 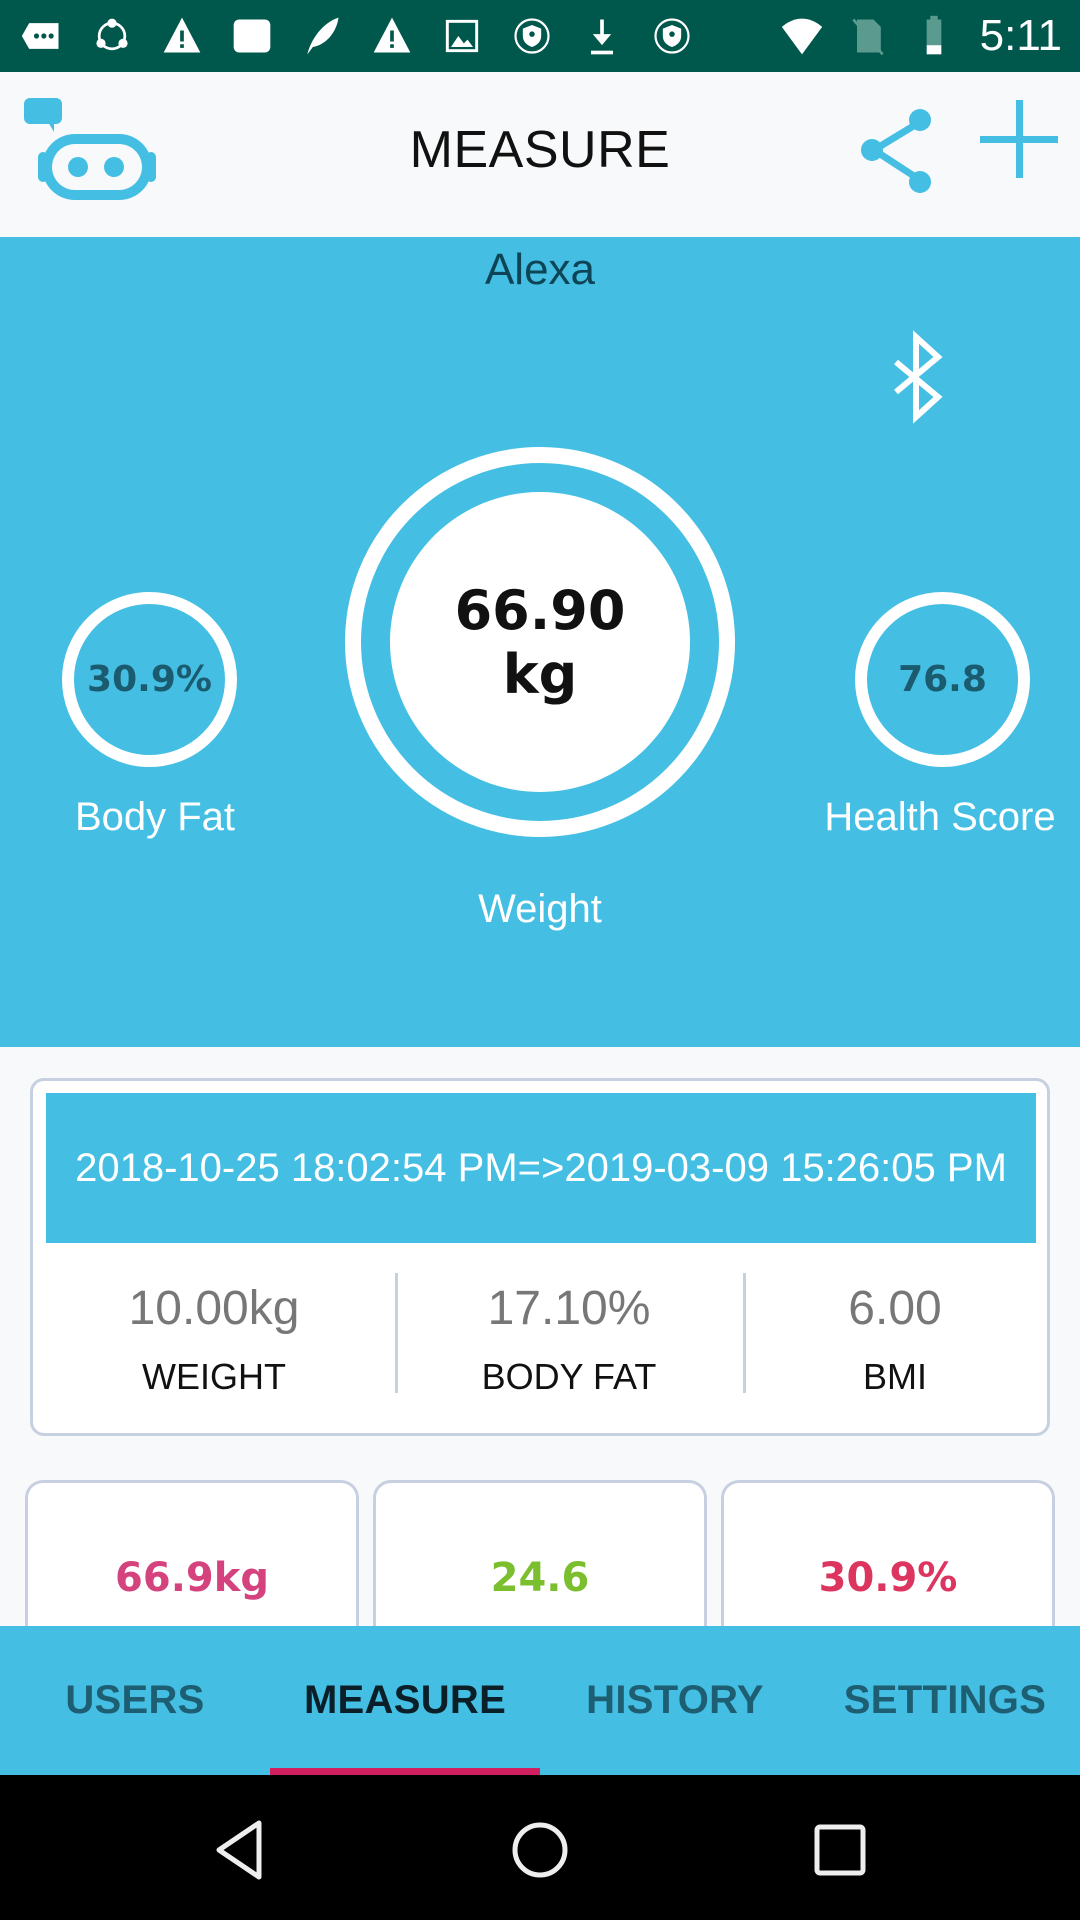 I want to click on back-triangle-icon, so click(x=239, y=1850).